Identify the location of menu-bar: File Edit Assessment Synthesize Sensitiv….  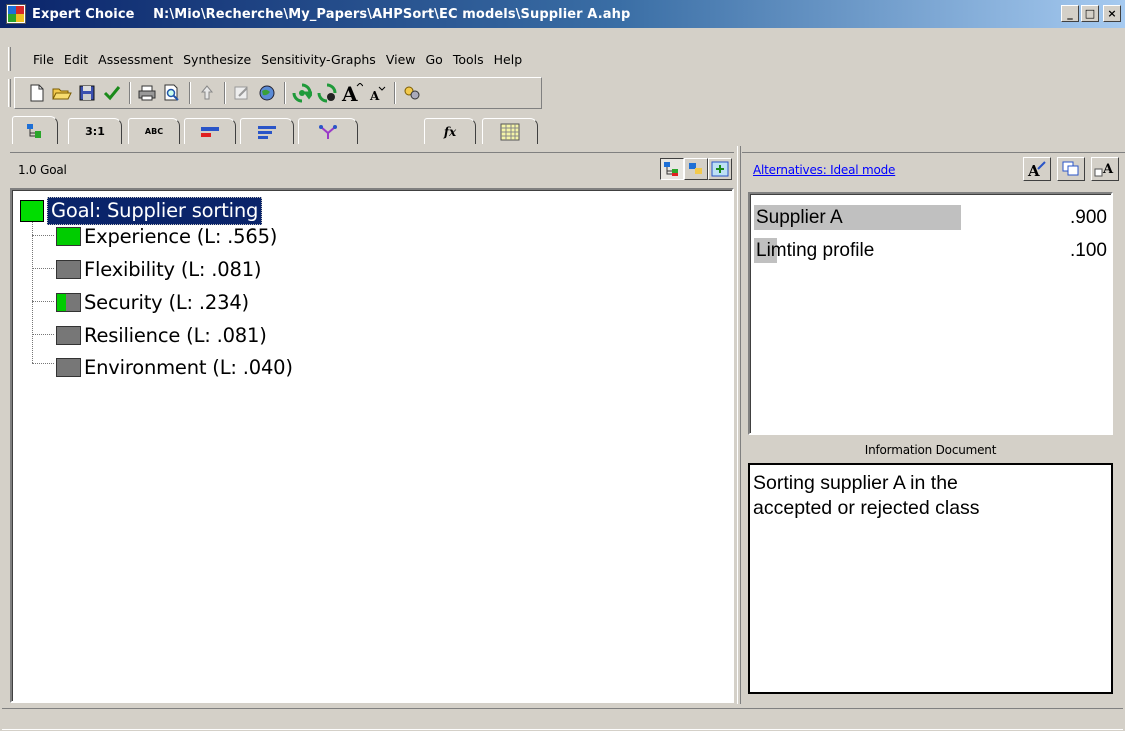
(566, 59).